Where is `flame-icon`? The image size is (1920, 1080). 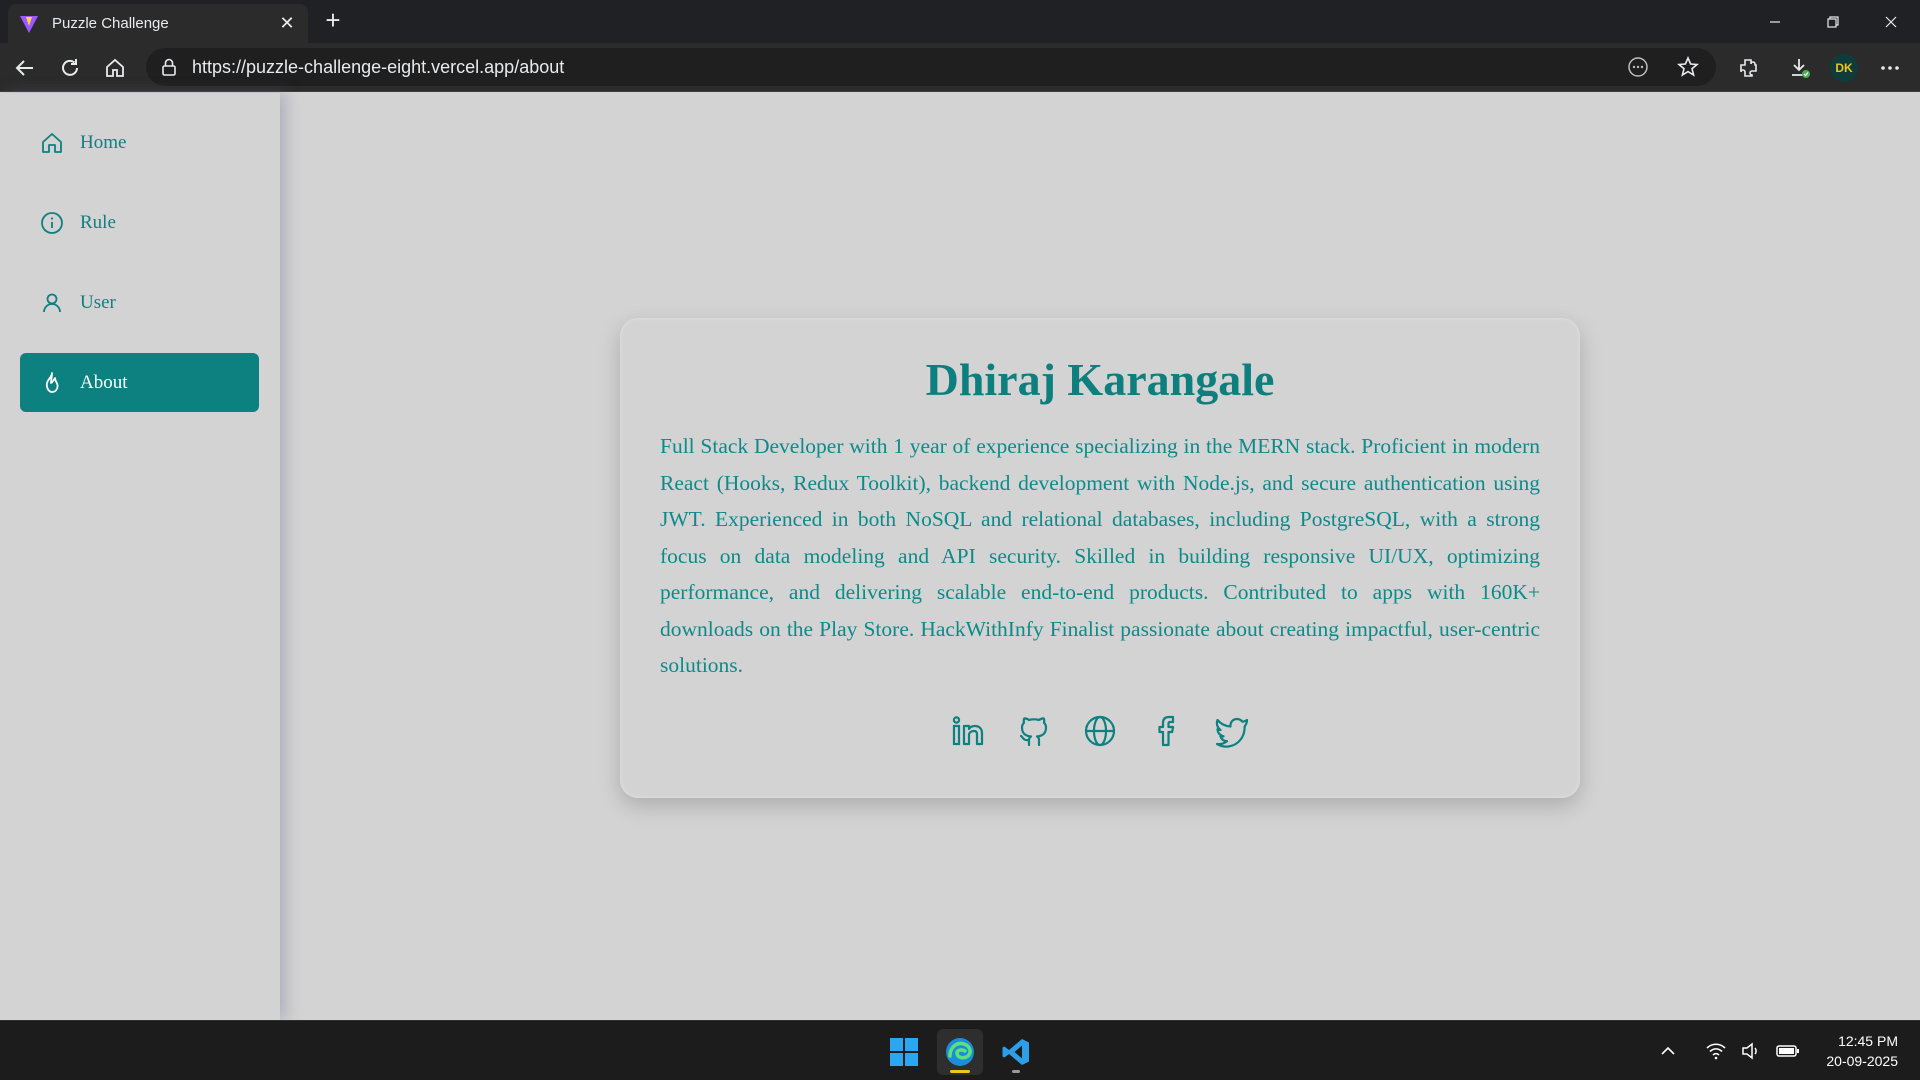 flame-icon is located at coordinates (52, 383).